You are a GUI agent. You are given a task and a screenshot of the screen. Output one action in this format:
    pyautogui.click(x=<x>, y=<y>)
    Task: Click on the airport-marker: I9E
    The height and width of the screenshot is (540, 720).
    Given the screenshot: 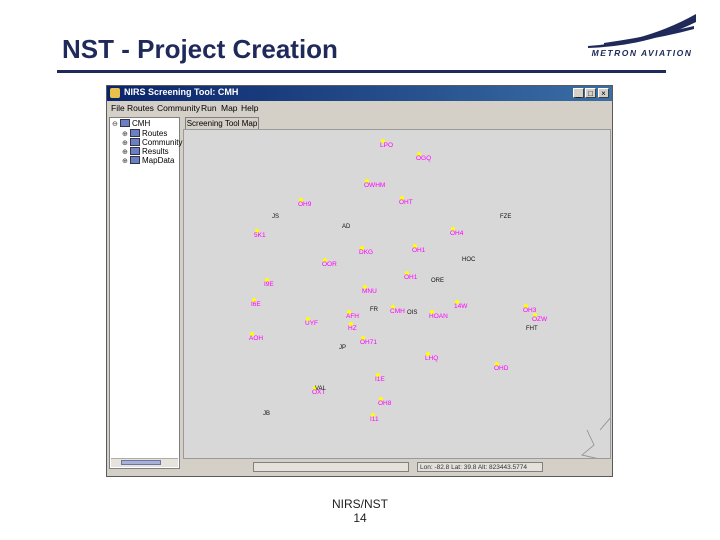 What is the action you would take?
    pyautogui.click(x=269, y=283)
    